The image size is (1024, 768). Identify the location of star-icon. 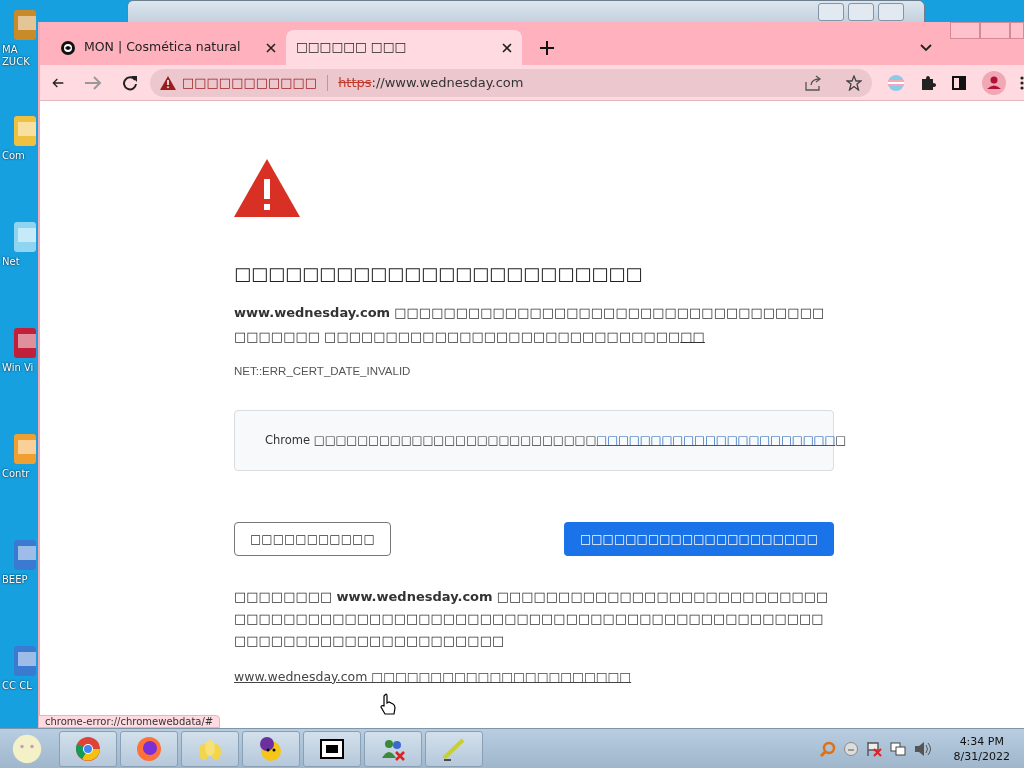
(854, 82).